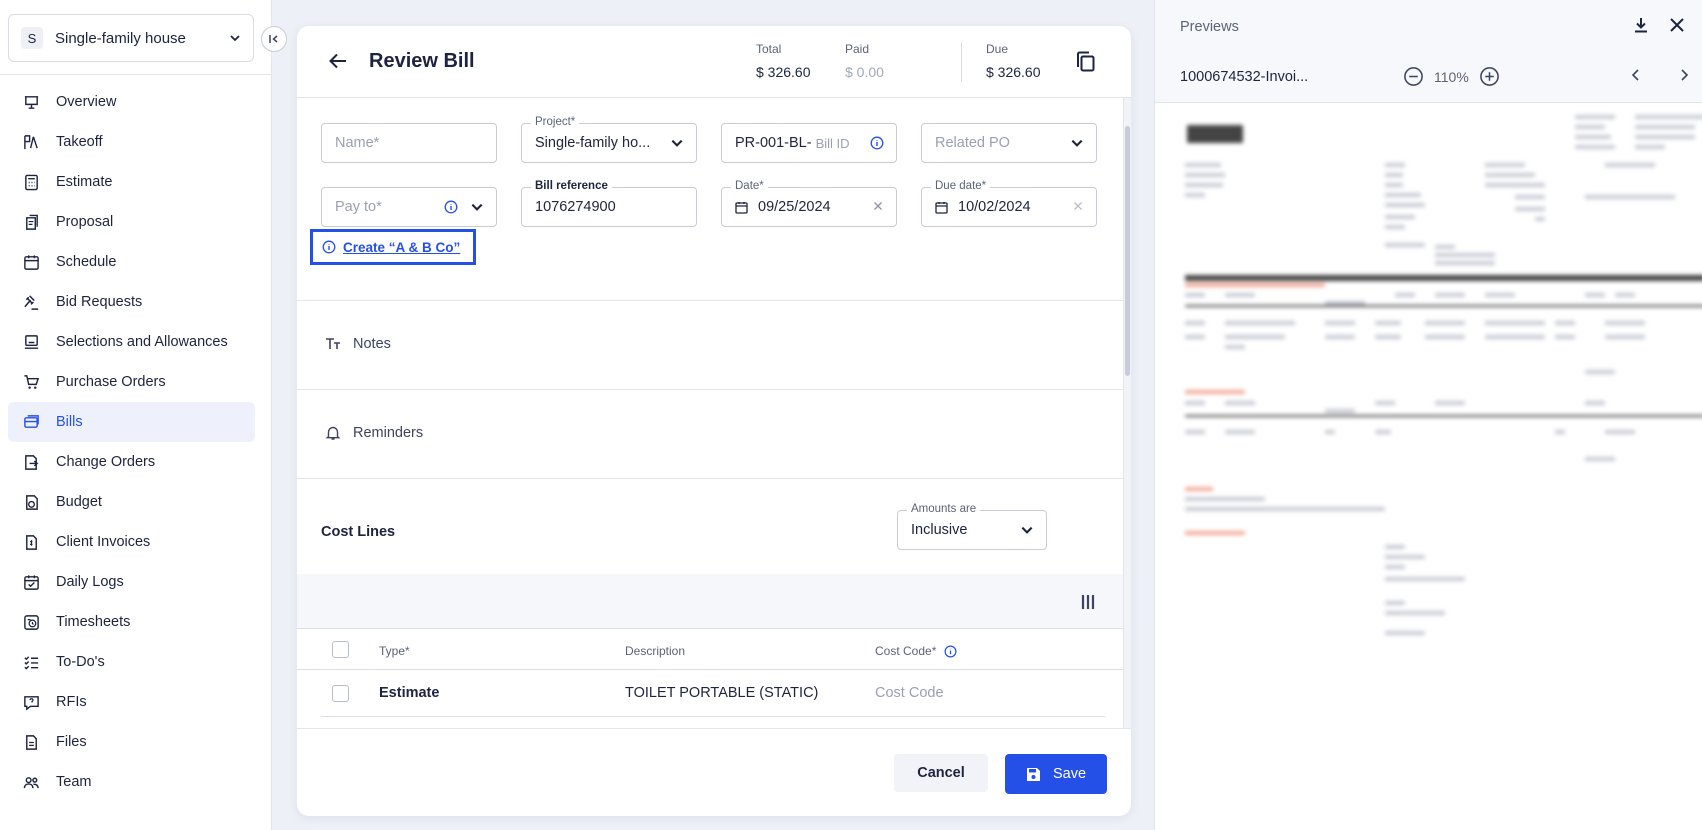 The height and width of the screenshot is (830, 1702). I want to click on sidebar-item-rfis: RFIs, so click(131, 702).